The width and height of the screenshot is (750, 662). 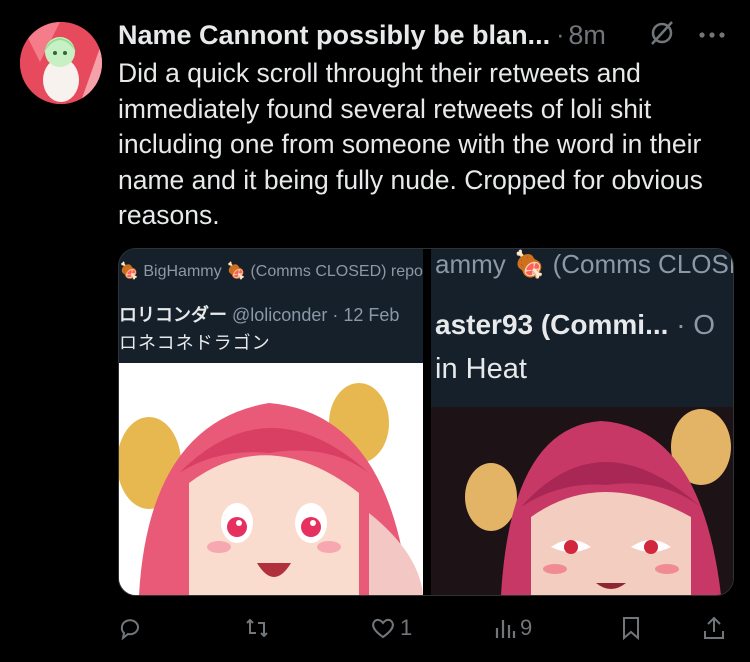 What do you see at coordinates (587, 35) in the screenshot?
I see `timestamp: 8m` at bounding box center [587, 35].